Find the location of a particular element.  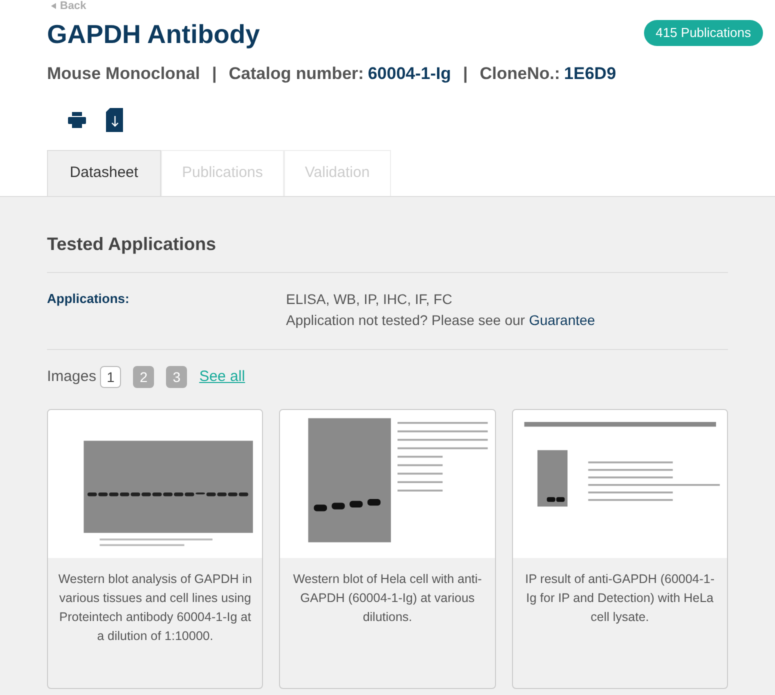

meta-label: Catalog number: is located at coordinates (296, 73).